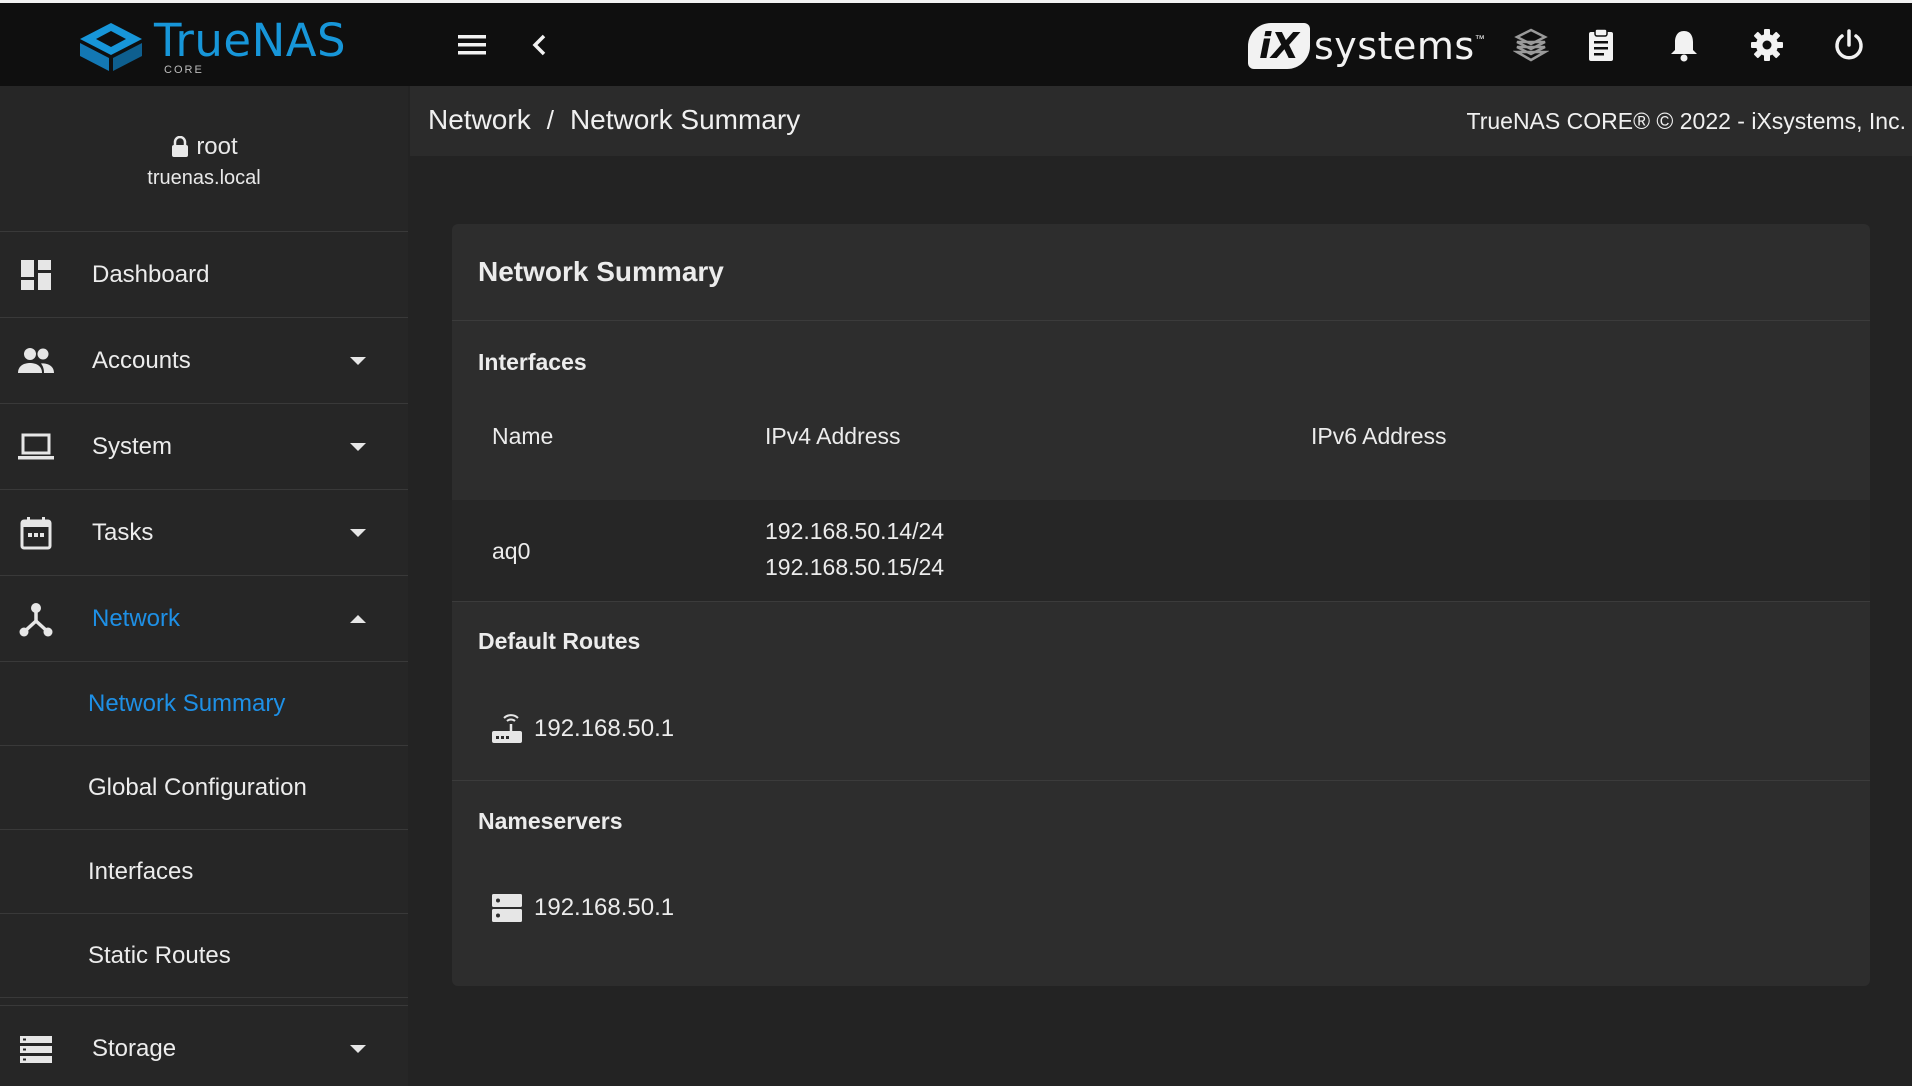 Image resolution: width=1912 pixels, height=1086 pixels. What do you see at coordinates (204, 1046) in the screenshot?
I see `sidebar-item-storage: Storage` at bounding box center [204, 1046].